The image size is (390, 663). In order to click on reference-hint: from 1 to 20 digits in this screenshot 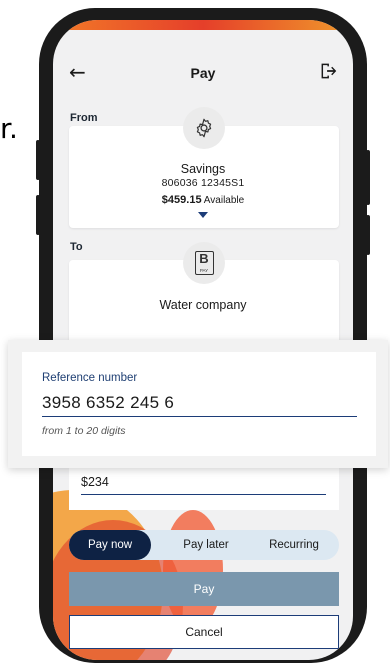, I will do `click(84, 431)`.